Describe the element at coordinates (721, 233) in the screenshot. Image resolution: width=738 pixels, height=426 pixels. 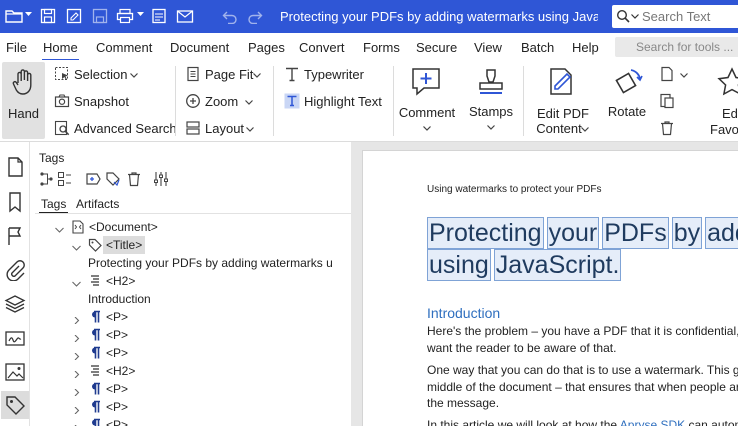
I see `title-line-1-word-highlight: adding` at that location.